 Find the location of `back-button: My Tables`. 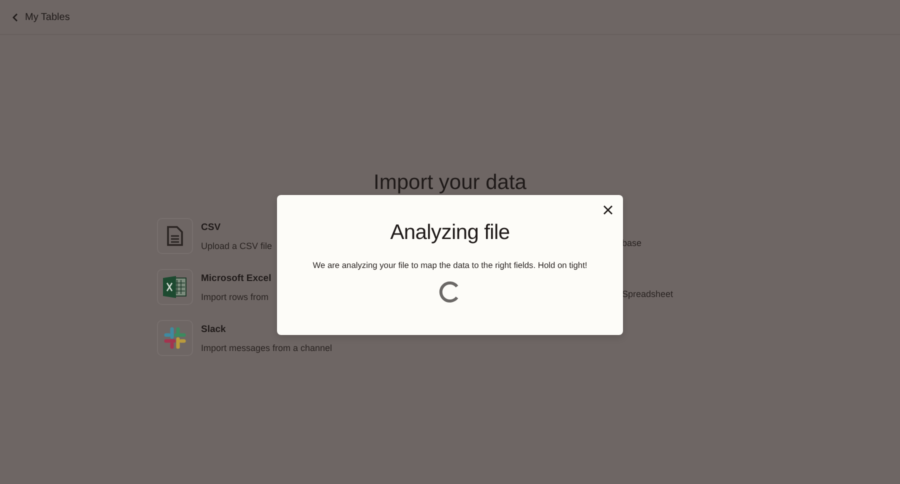

back-button: My Tables is located at coordinates (41, 17).